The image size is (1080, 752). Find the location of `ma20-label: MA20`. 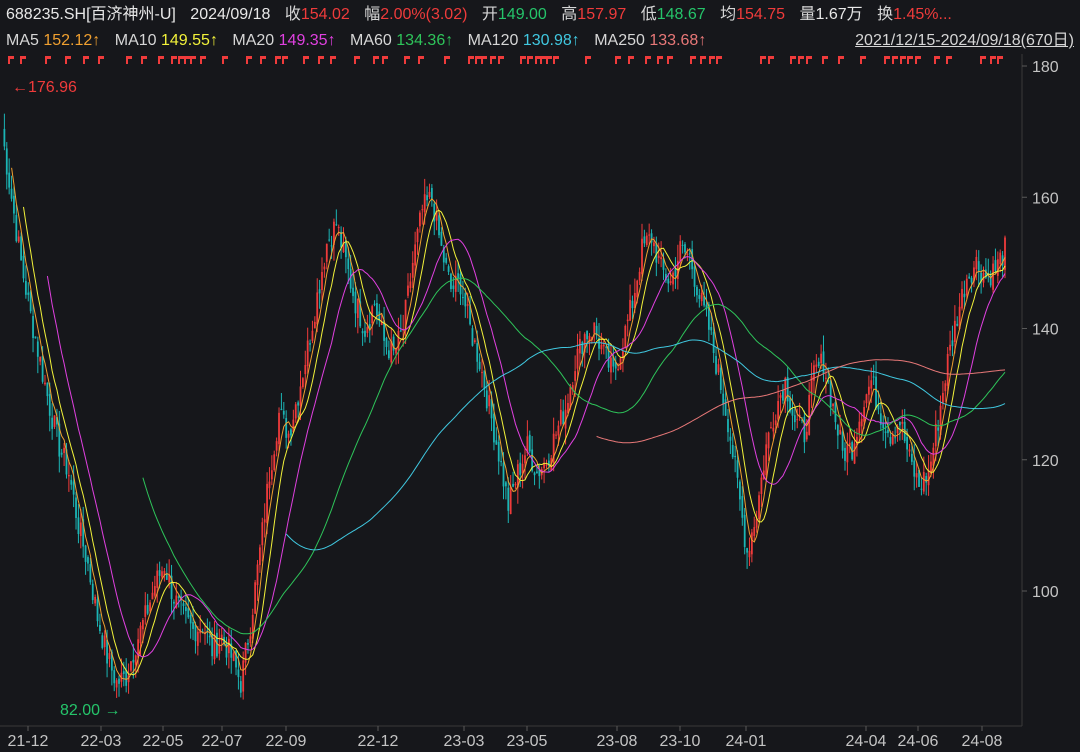

ma20-label: MA20 is located at coordinates (253, 40).